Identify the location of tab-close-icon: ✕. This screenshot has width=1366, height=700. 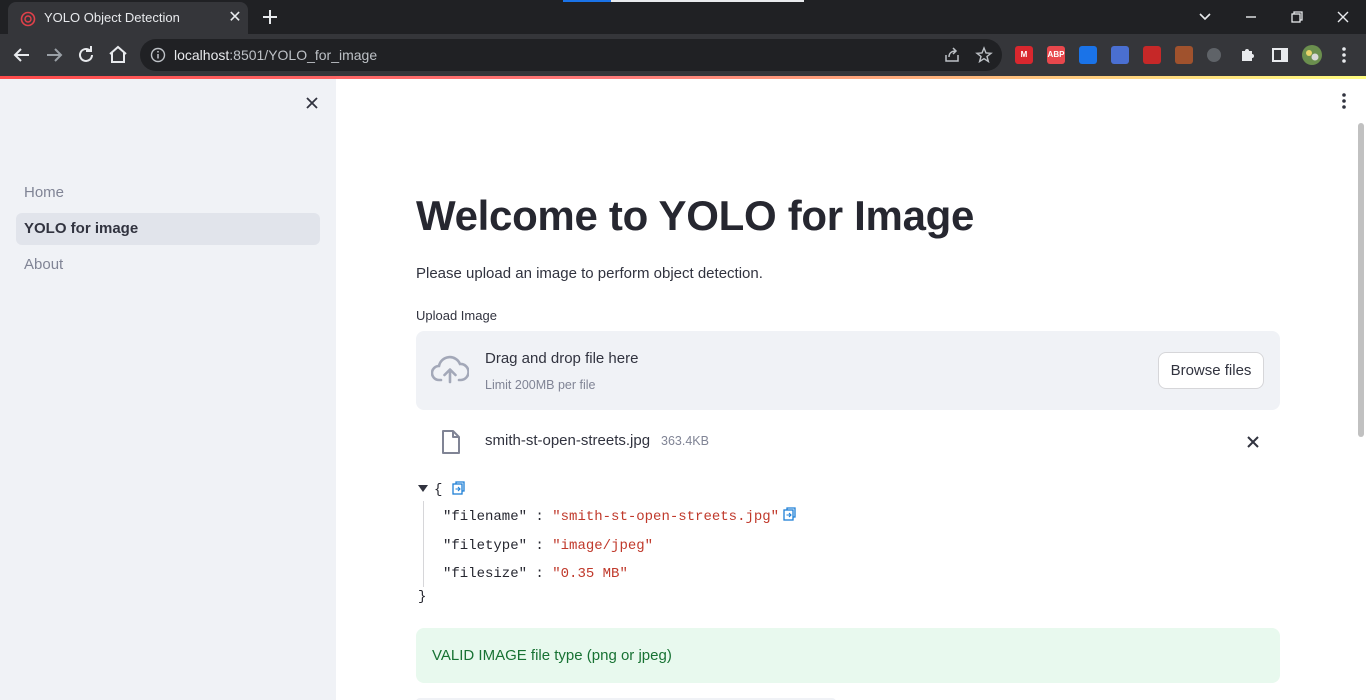
(235, 18).